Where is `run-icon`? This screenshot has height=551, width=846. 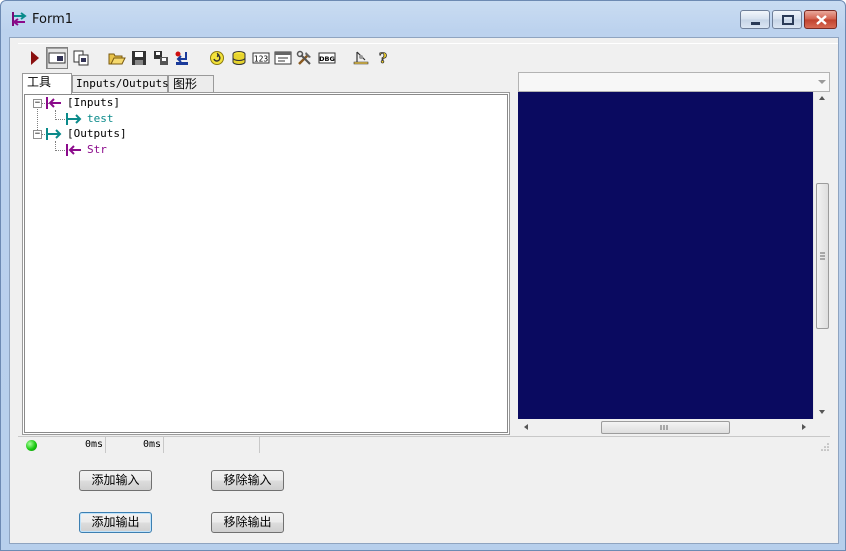
run-icon is located at coordinates (35, 58).